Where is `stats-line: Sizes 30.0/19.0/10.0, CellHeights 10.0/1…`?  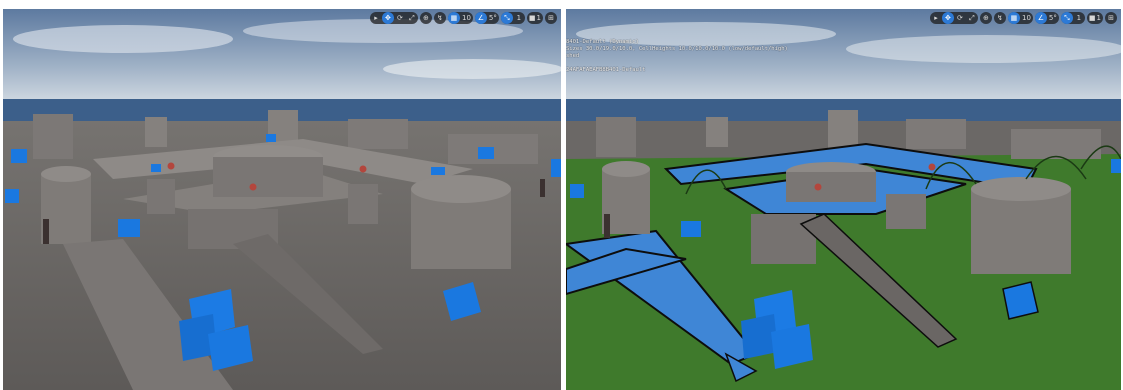 stats-line: Sizes 30.0/19.0/10.0, CellHeights 10.0/1… is located at coordinates (677, 49).